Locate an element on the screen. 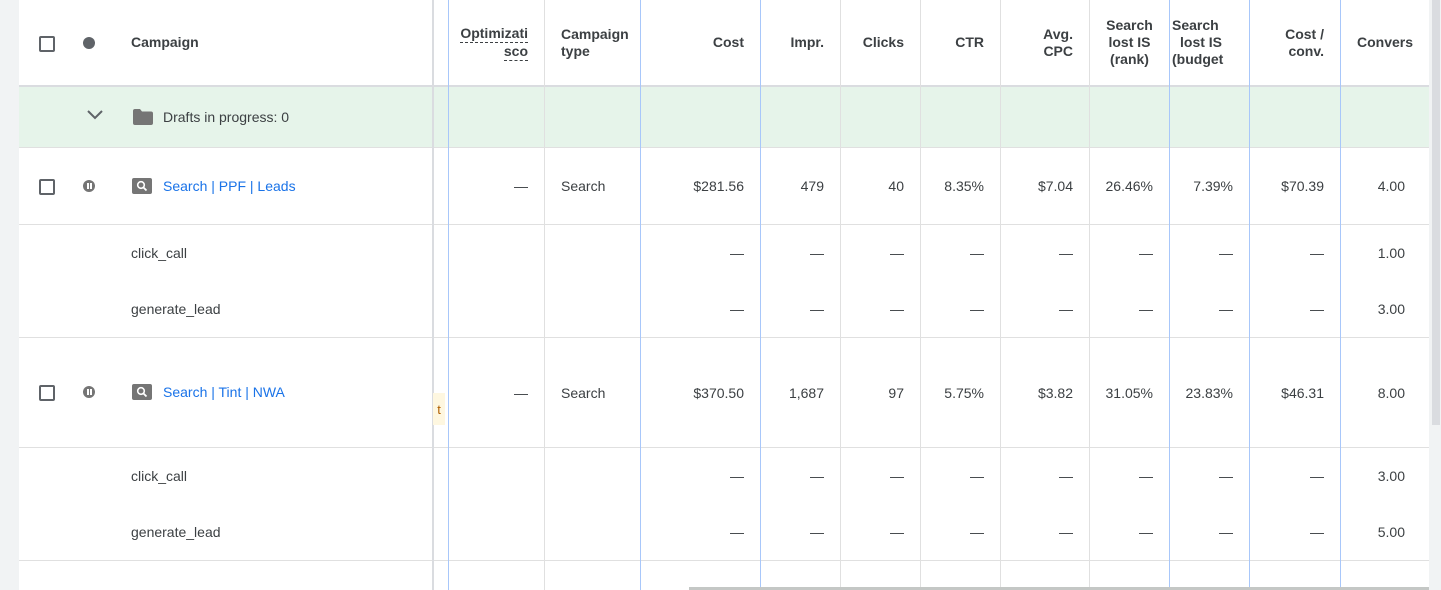  clicks-value: 40 is located at coordinates (896, 186).